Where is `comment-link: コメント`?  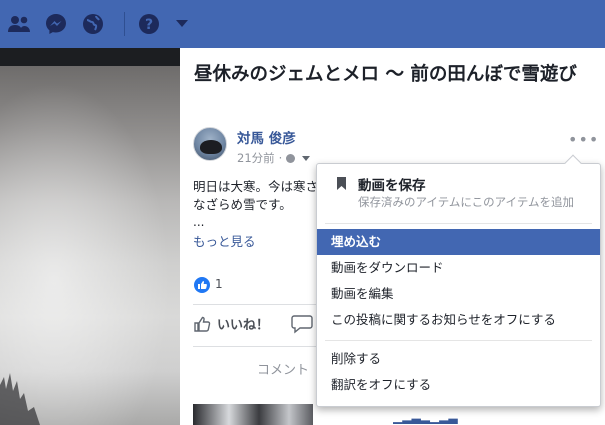 comment-link: コメント is located at coordinates (283, 368).